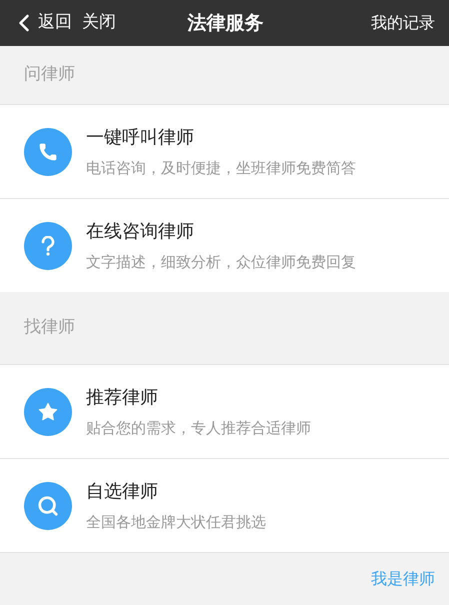 Image resolution: width=449 pixels, height=605 pixels. Describe the element at coordinates (403, 23) in the screenshot. I see `records-button: 我的记录` at that location.